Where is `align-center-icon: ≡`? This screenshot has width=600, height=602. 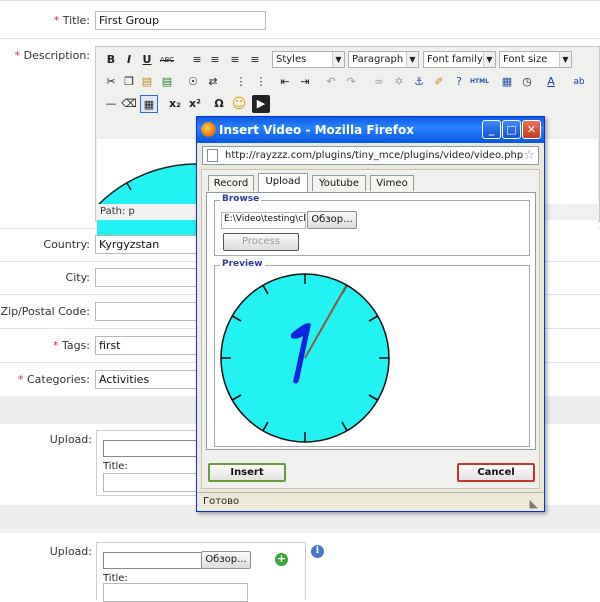
align-center-icon: ≡ is located at coordinates (215, 60).